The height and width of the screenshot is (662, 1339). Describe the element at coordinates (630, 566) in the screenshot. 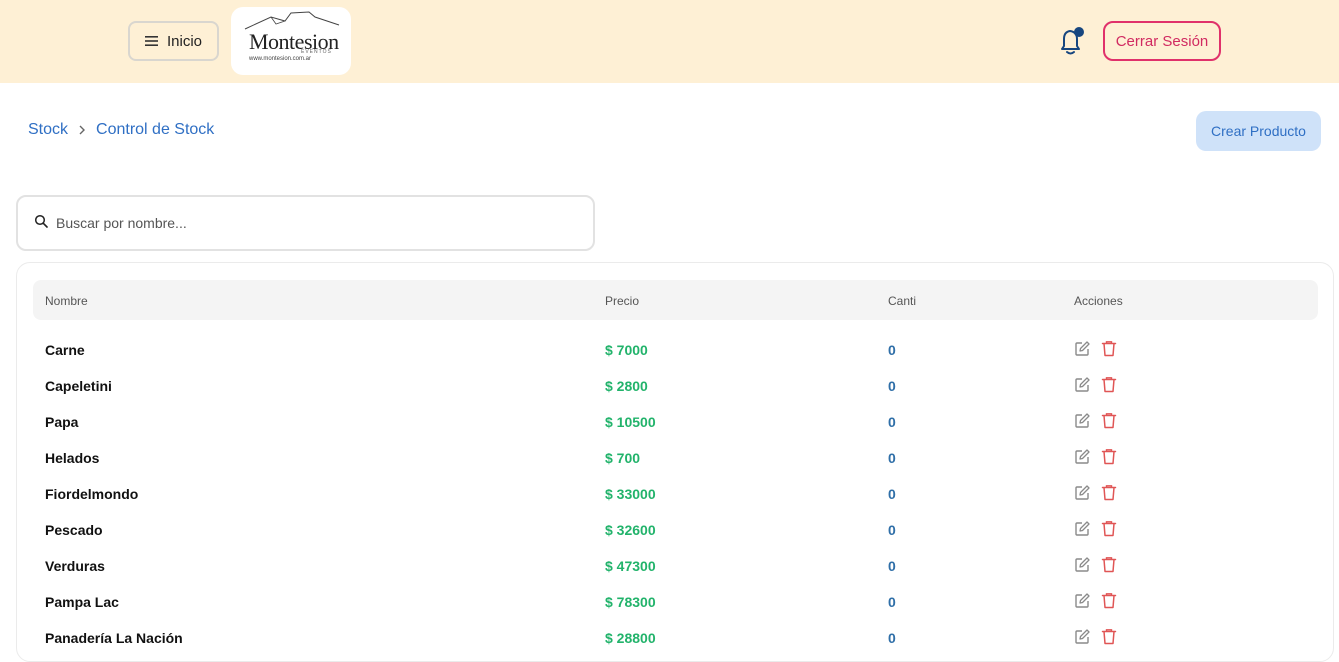

I see `product-price: $ 47300` at that location.